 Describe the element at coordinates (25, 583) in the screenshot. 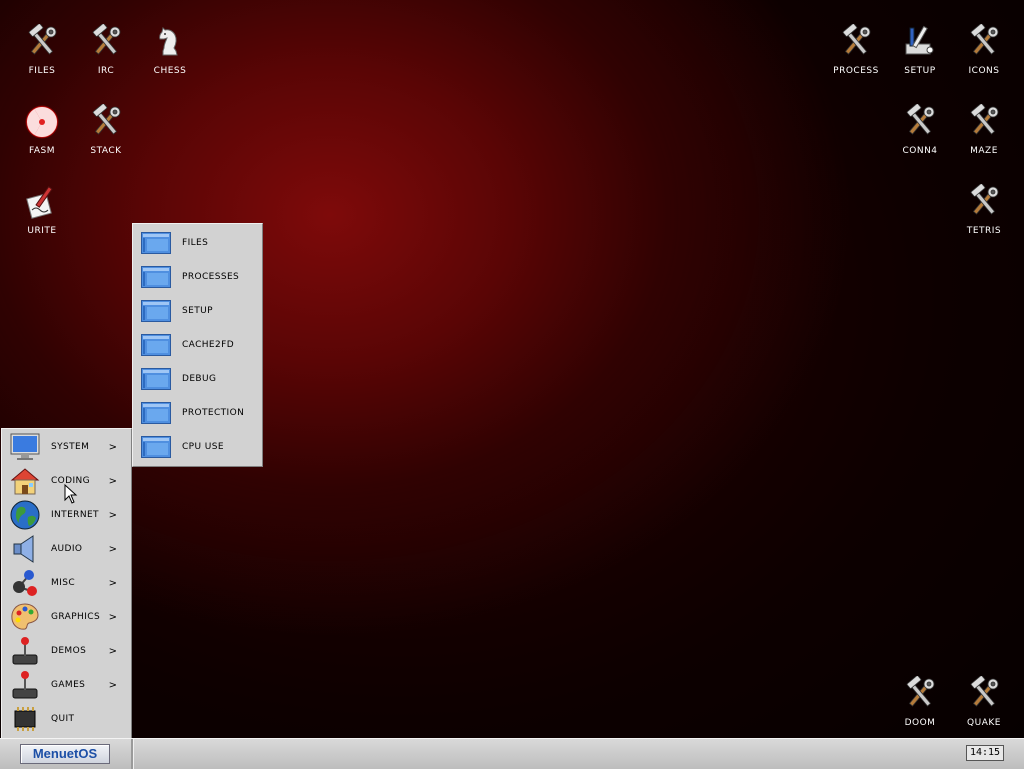

I see `molecule-icon` at that location.